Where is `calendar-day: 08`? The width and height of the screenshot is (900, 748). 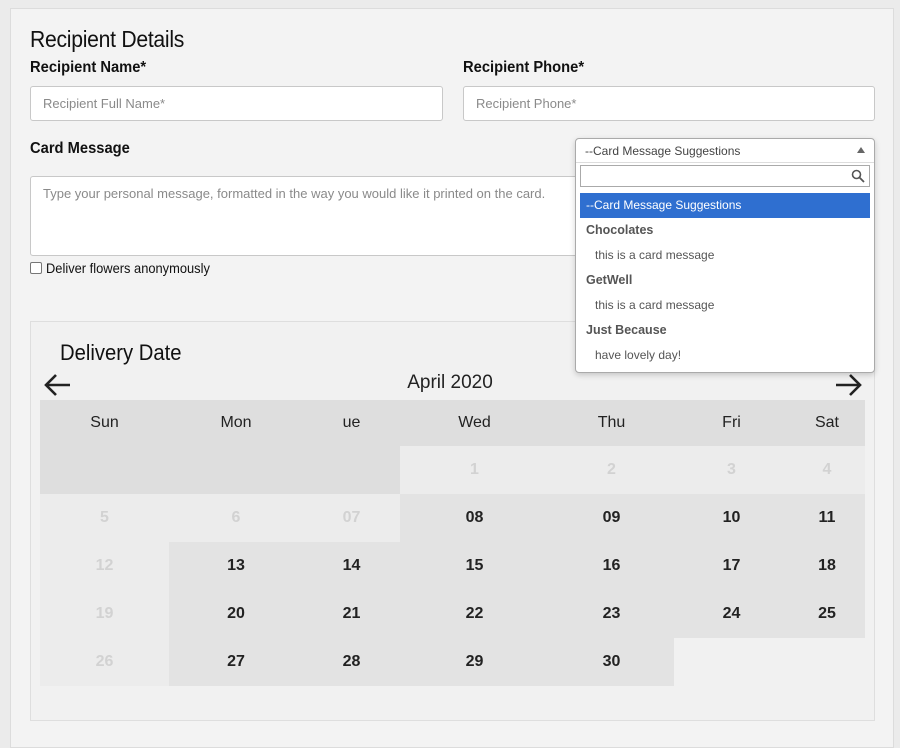
calendar-day: 08 is located at coordinates (474, 518).